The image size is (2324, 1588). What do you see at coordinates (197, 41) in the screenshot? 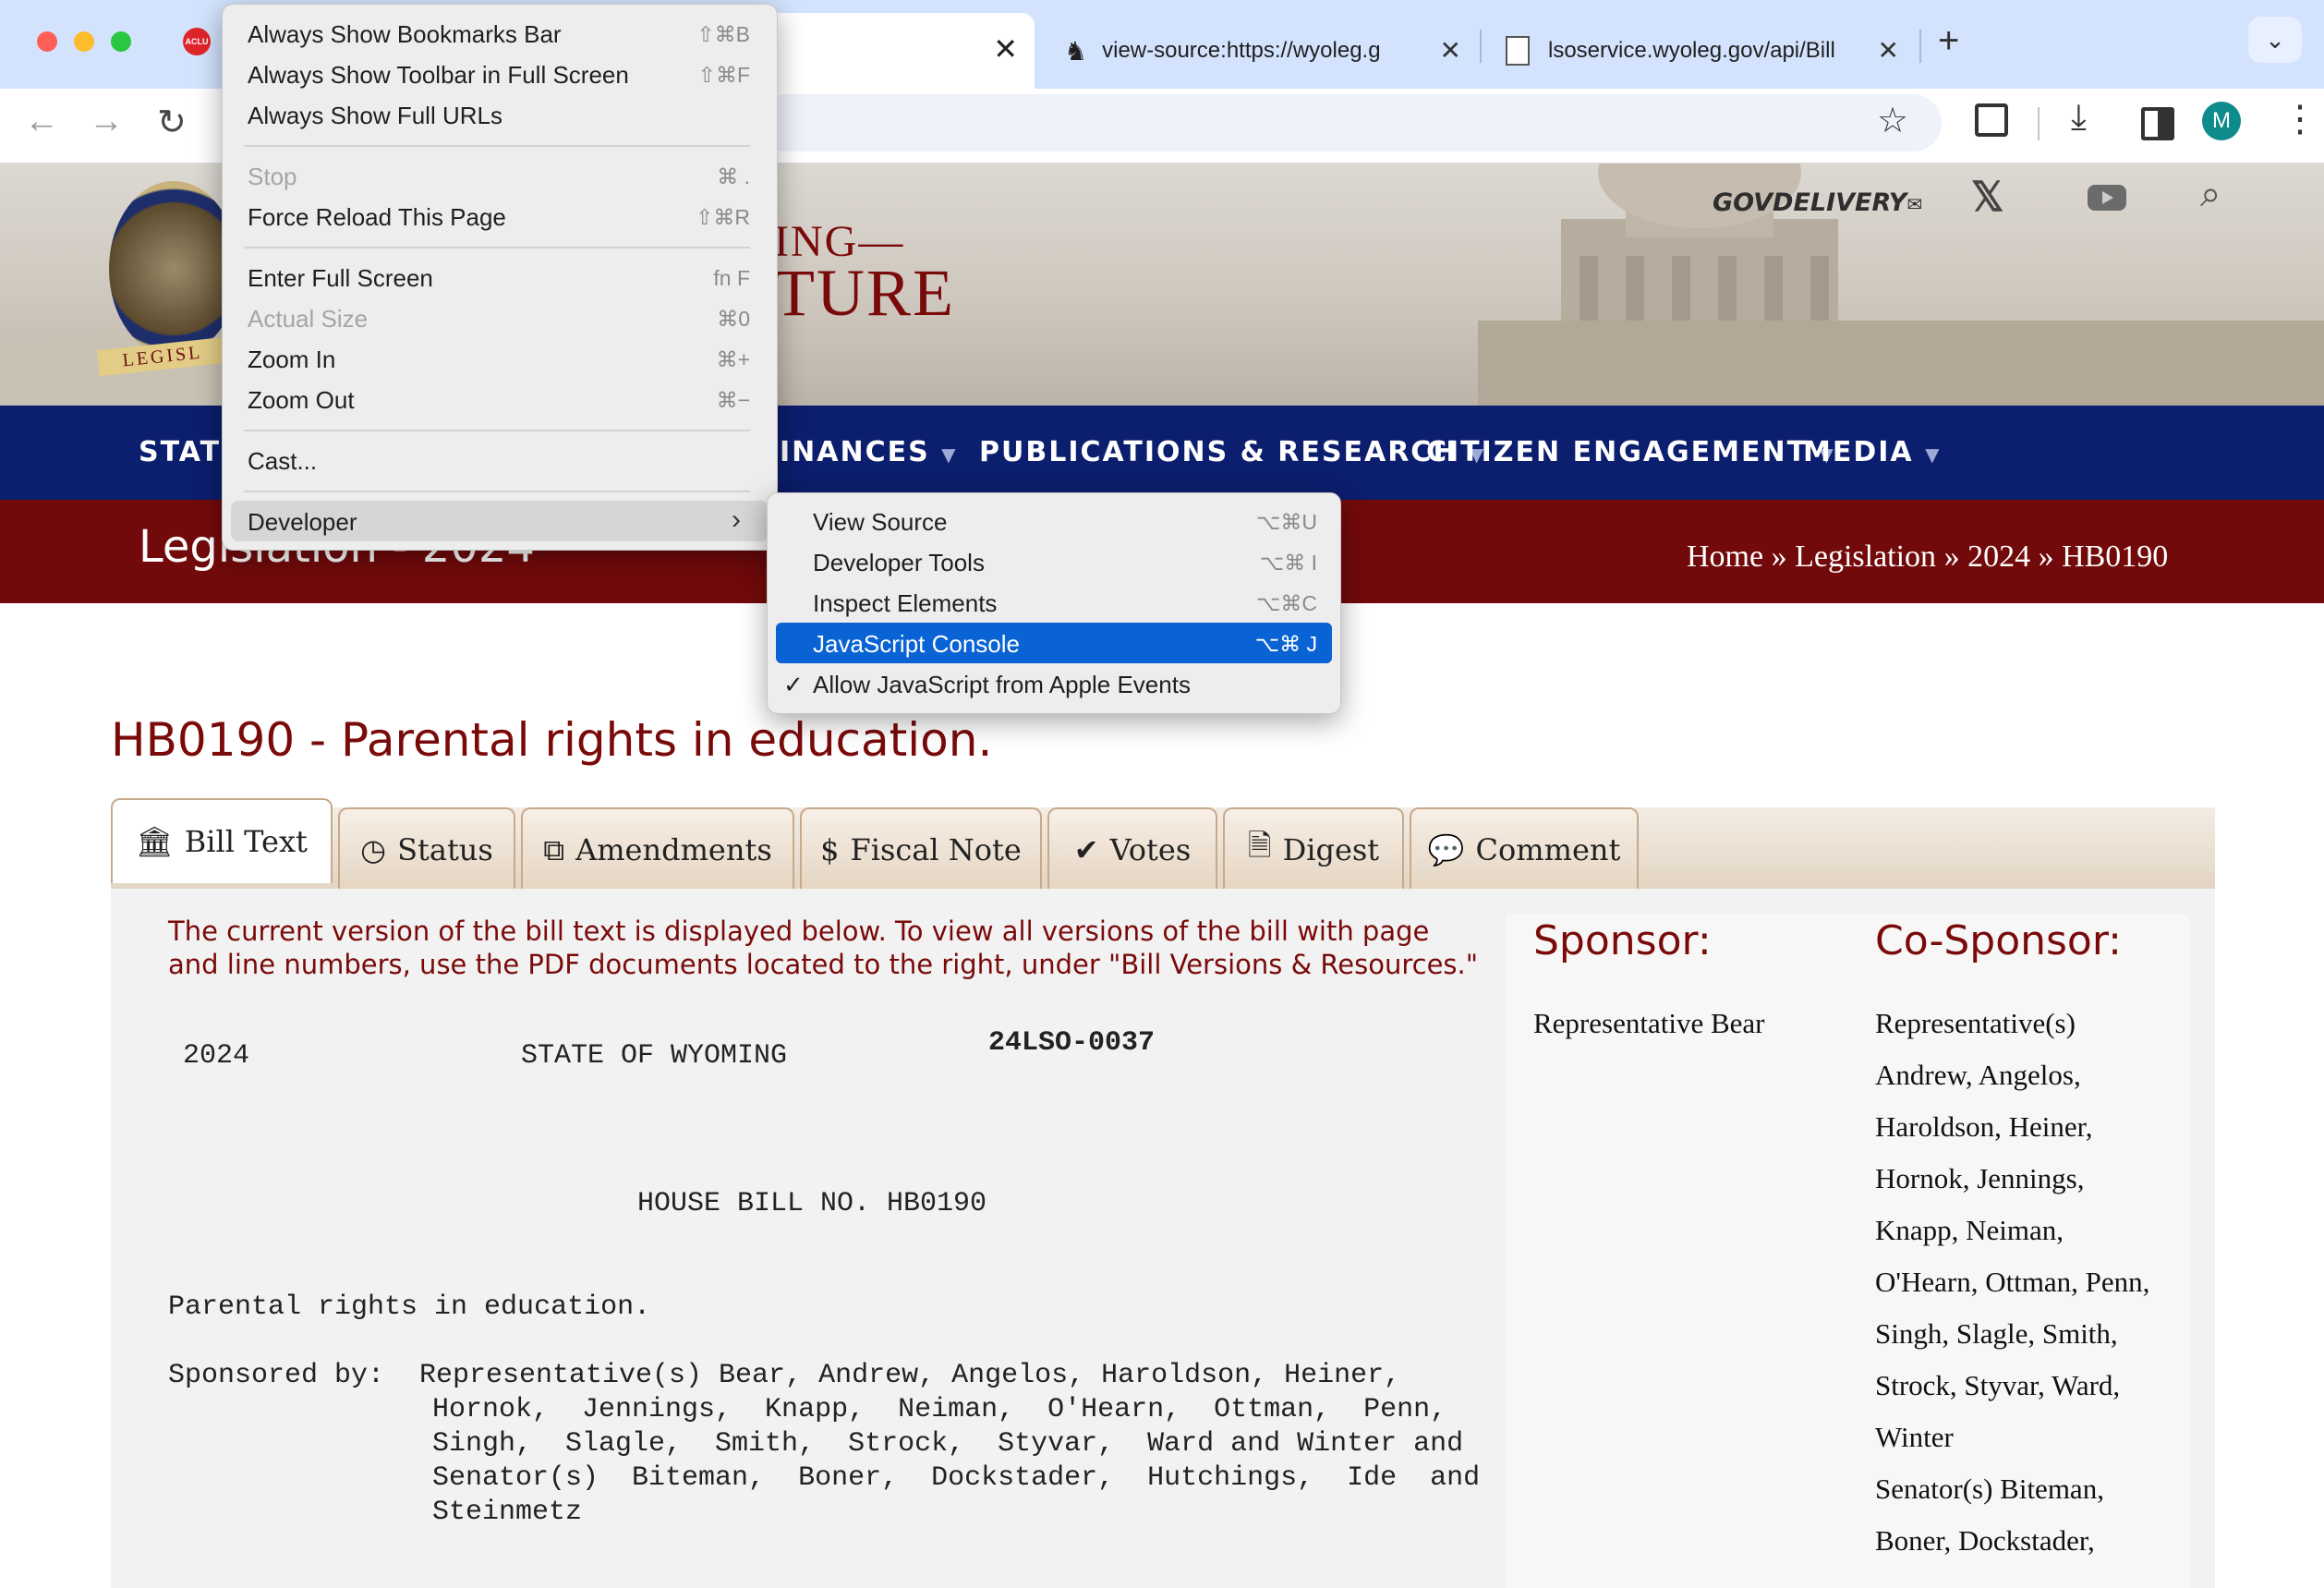
I see `pinned-tab-favicon: ACLU` at bounding box center [197, 41].